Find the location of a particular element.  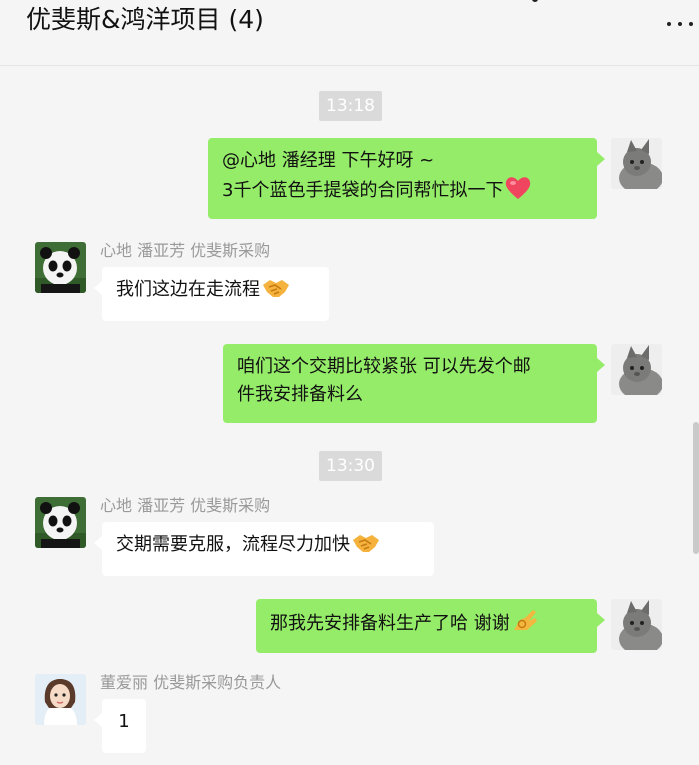

outgoing-message: @心地 潘经理 下午好呀 ~ 3千个蓝色手提袋的合同帮忙拟一下 is located at coordinates (406, 178).